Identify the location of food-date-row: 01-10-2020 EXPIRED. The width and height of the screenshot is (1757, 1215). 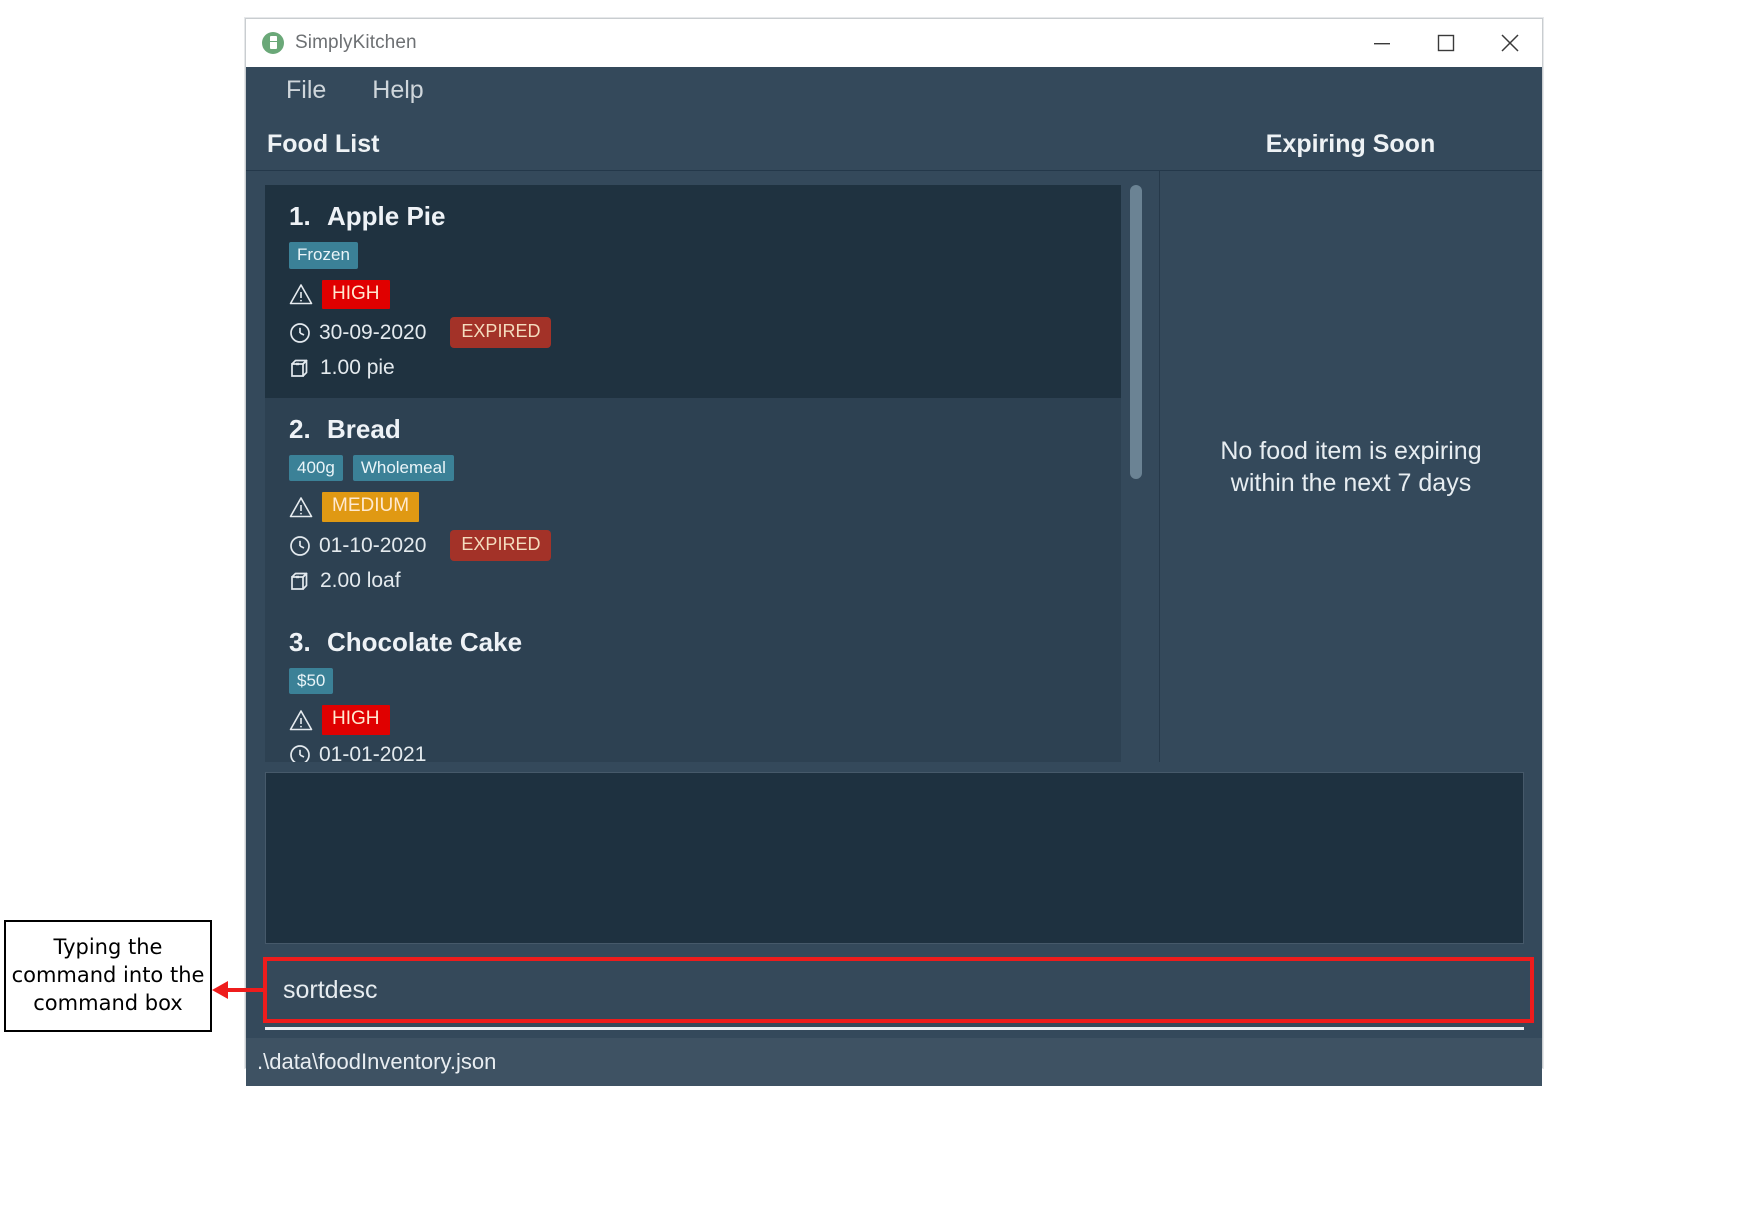
(705, 545).